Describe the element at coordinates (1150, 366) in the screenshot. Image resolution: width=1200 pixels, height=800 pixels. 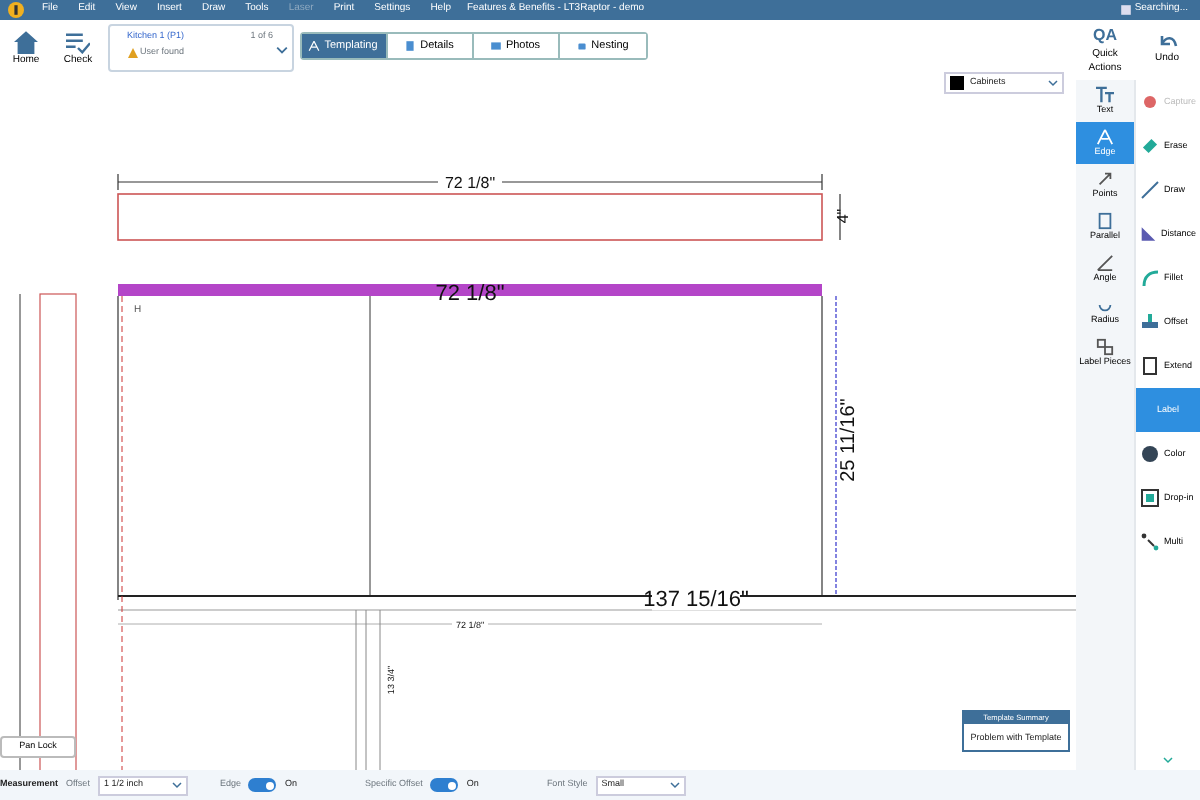
I see `extend-icon` at that location.